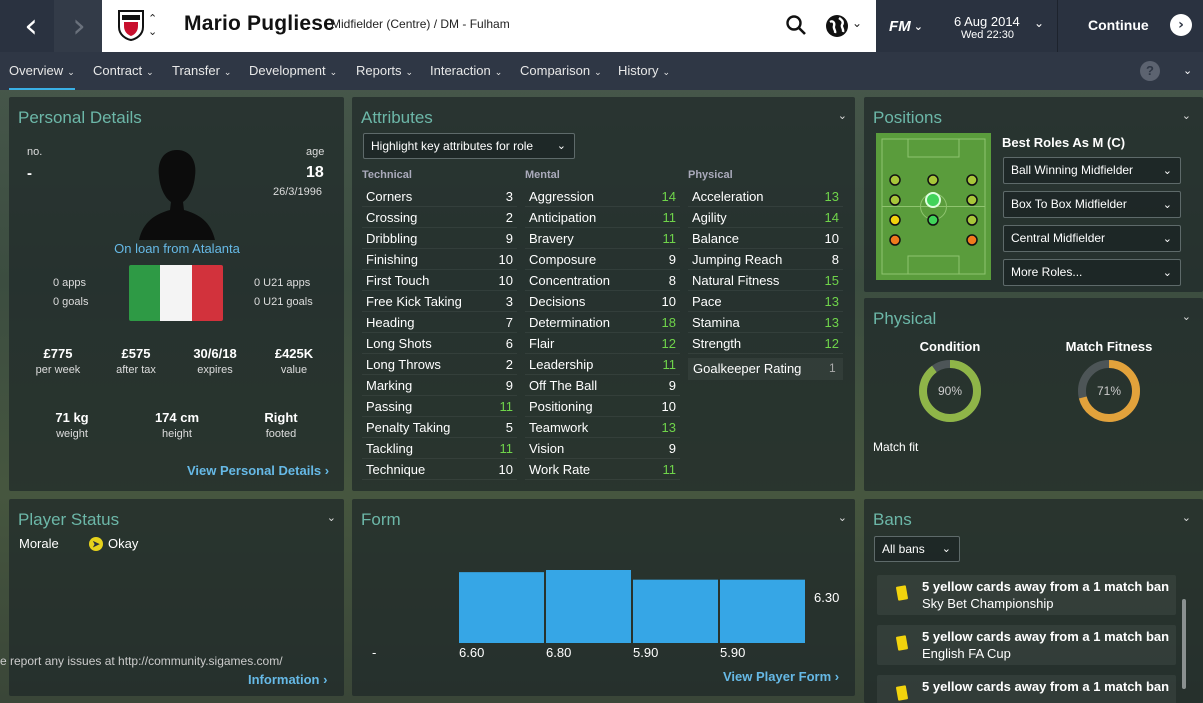 The height and width of the screenshot is (703, 1203). Describe the element at coordinates (555, 70) in the screenshot. I see `tab-label: Comparison` at that location.